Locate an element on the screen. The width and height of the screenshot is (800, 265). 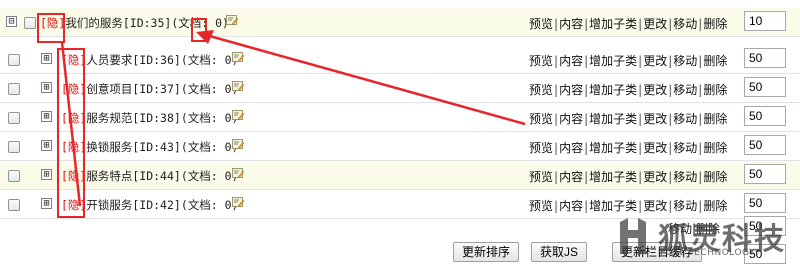
annotation-arrow-line is located at coordinates (365, 79).